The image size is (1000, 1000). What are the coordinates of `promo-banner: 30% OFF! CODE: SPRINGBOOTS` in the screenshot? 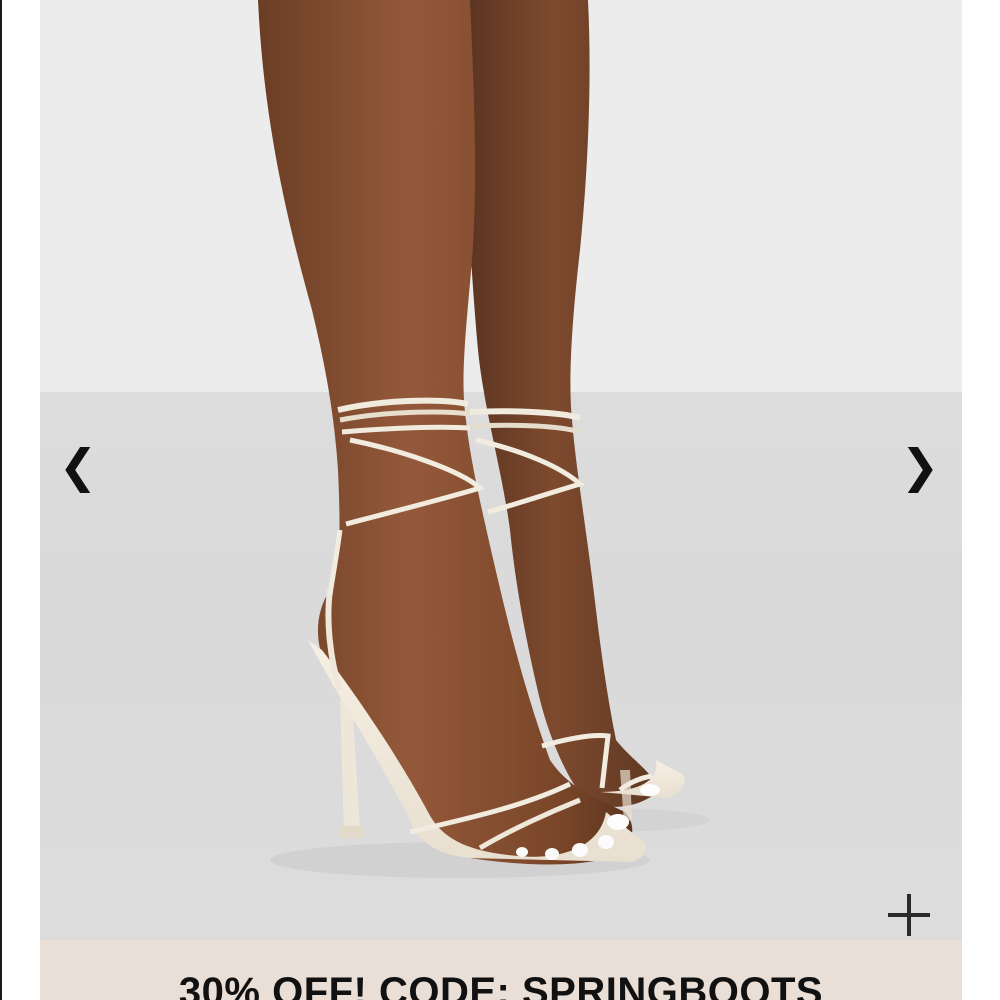 It's located at (501, 970).